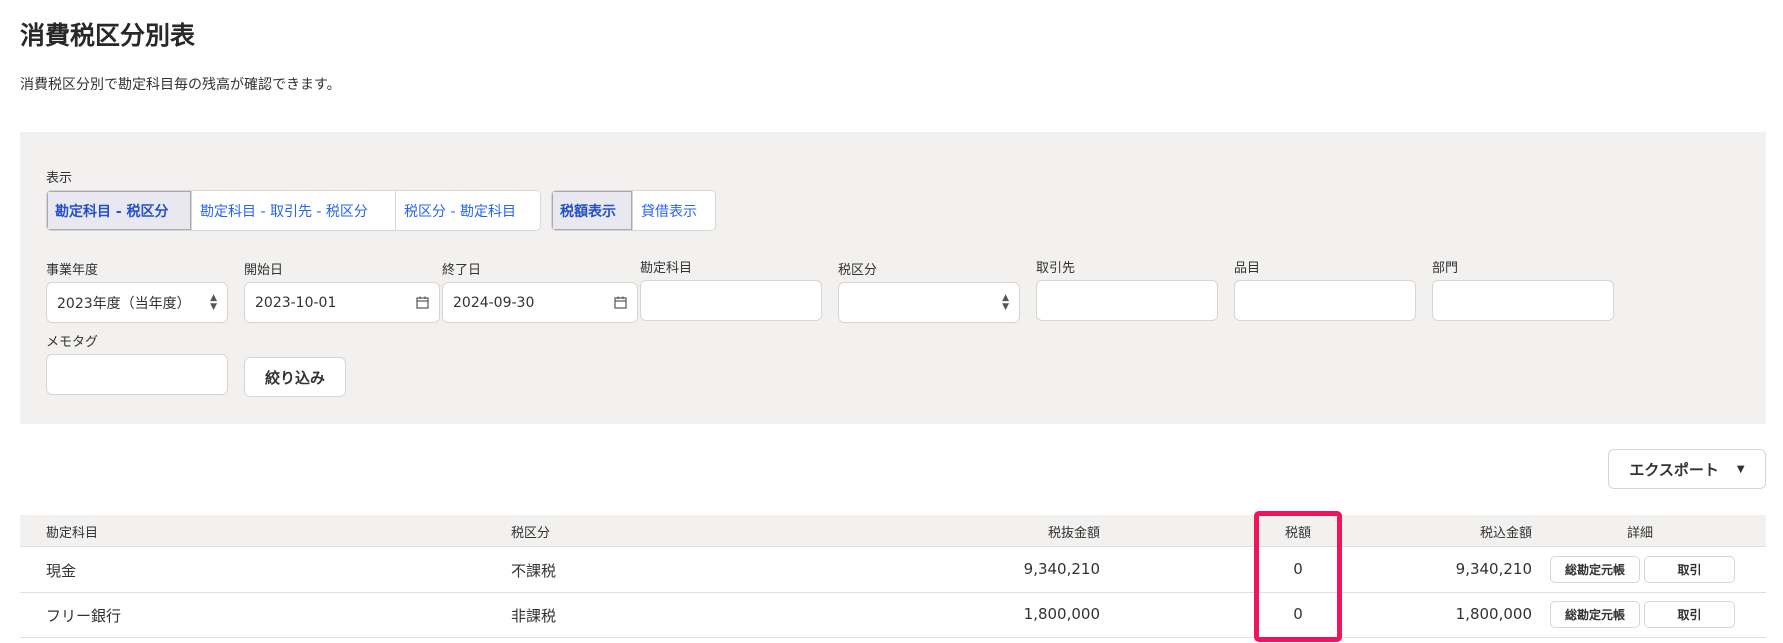 This screenshot has width=1783, height=643. Describe the element at coordinates (674, 210) in the screenshot. I see `amount-option-debit-credit: 貸借表示` at that location.